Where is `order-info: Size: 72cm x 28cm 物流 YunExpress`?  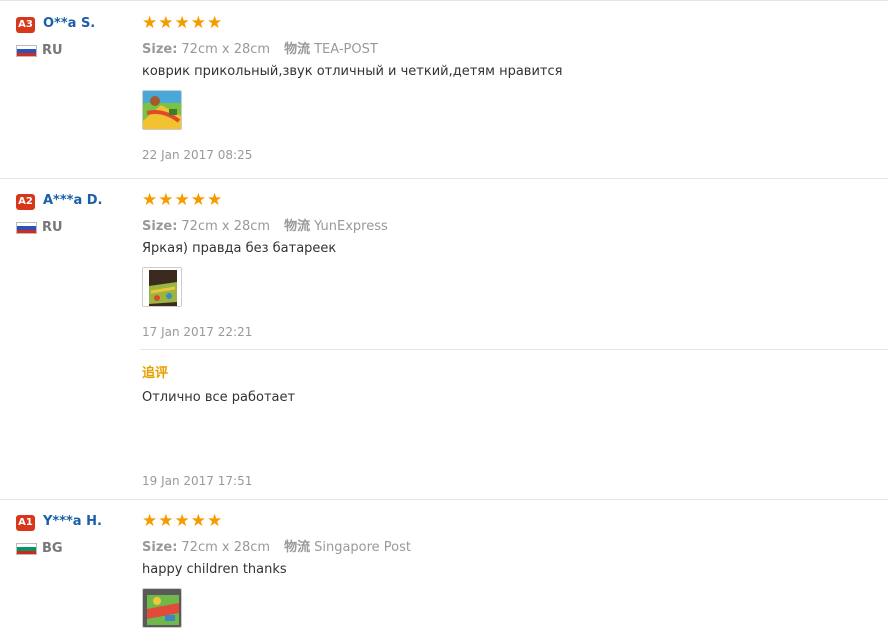 order-info: Size: 72cm x 28cm 物流 YunExpress is located at coordinates (265, 224).